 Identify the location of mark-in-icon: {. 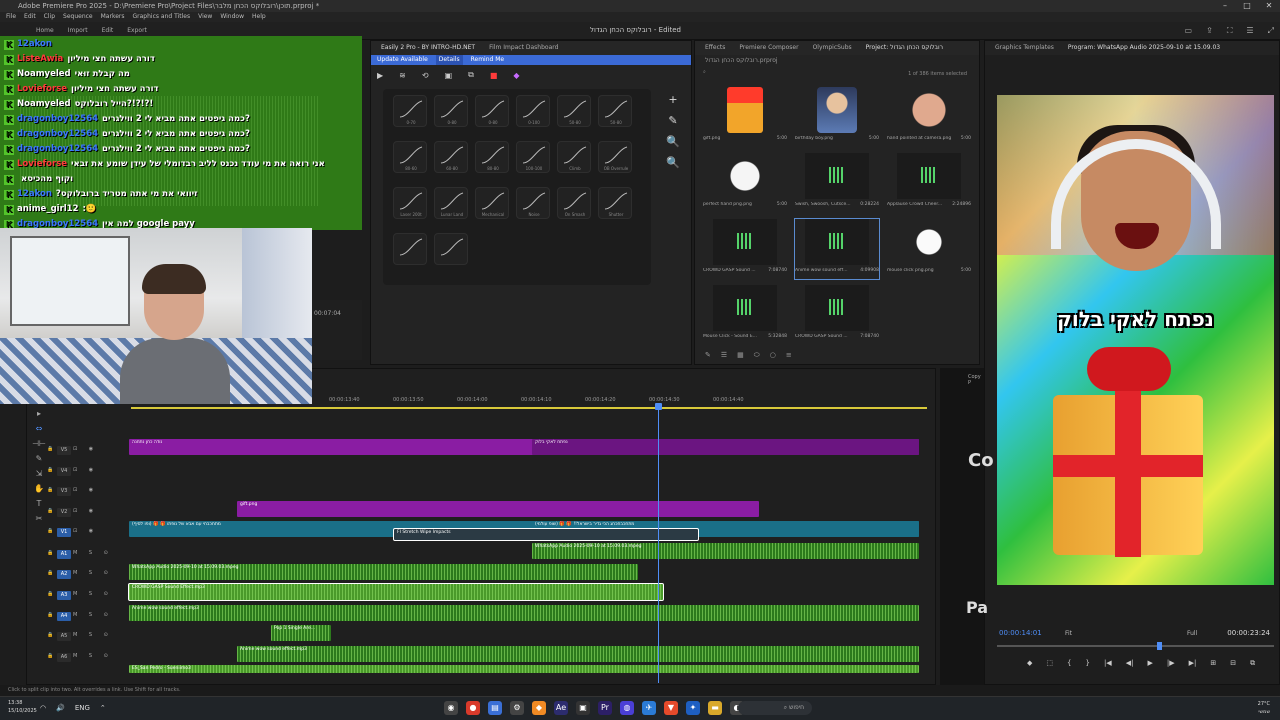
(1069, 663).